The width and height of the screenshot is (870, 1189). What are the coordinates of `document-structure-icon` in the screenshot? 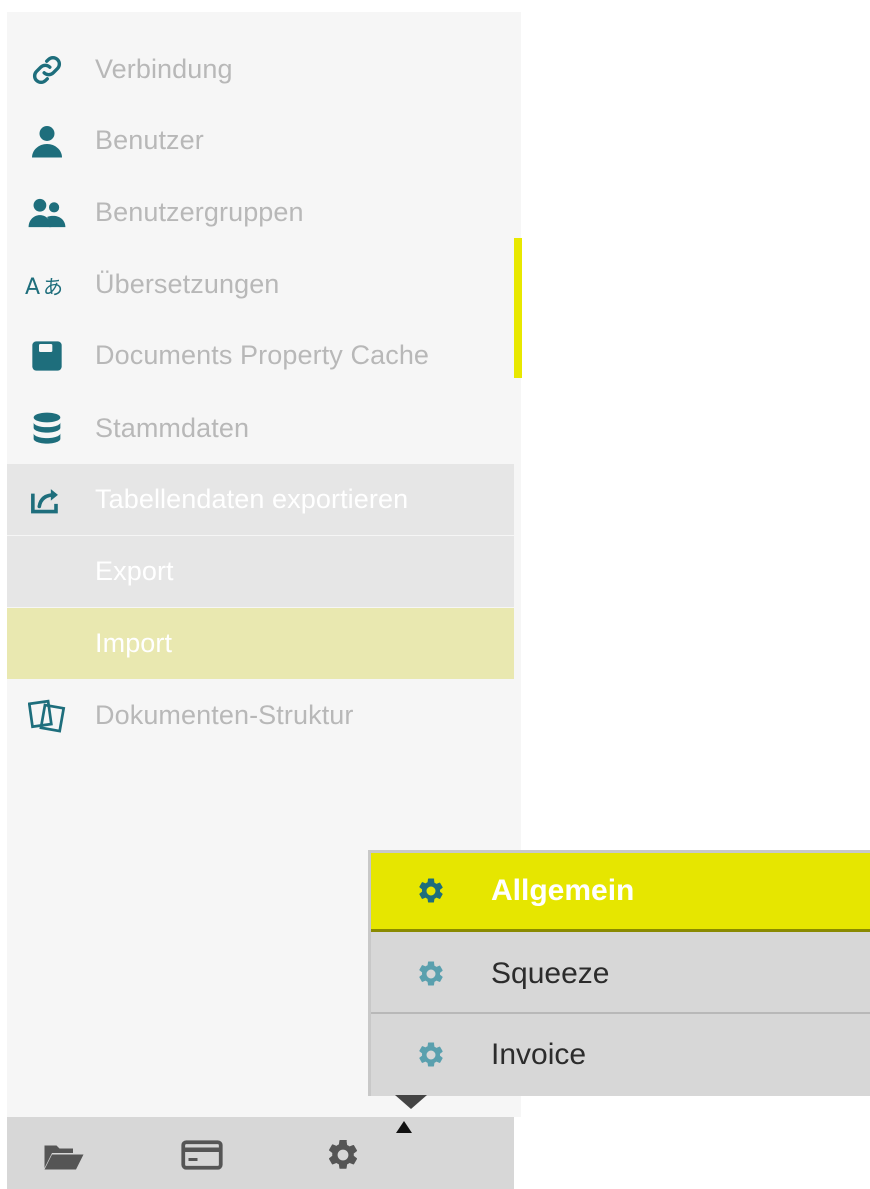 It's located at (47, 716).